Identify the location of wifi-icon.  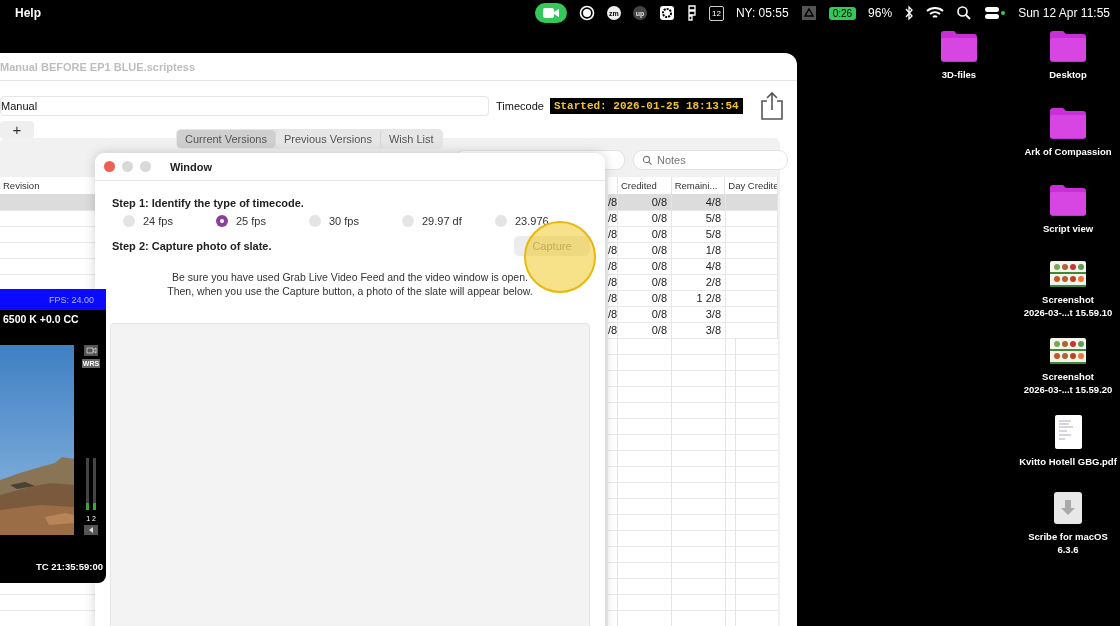
(935, 13).